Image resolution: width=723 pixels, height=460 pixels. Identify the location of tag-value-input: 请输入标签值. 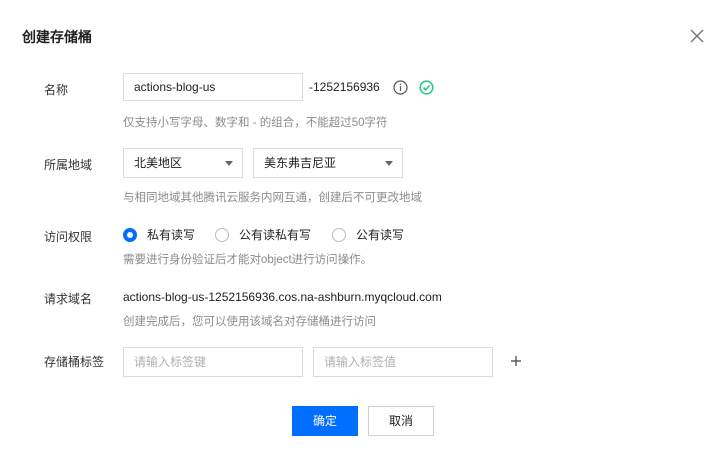
(403, 362).